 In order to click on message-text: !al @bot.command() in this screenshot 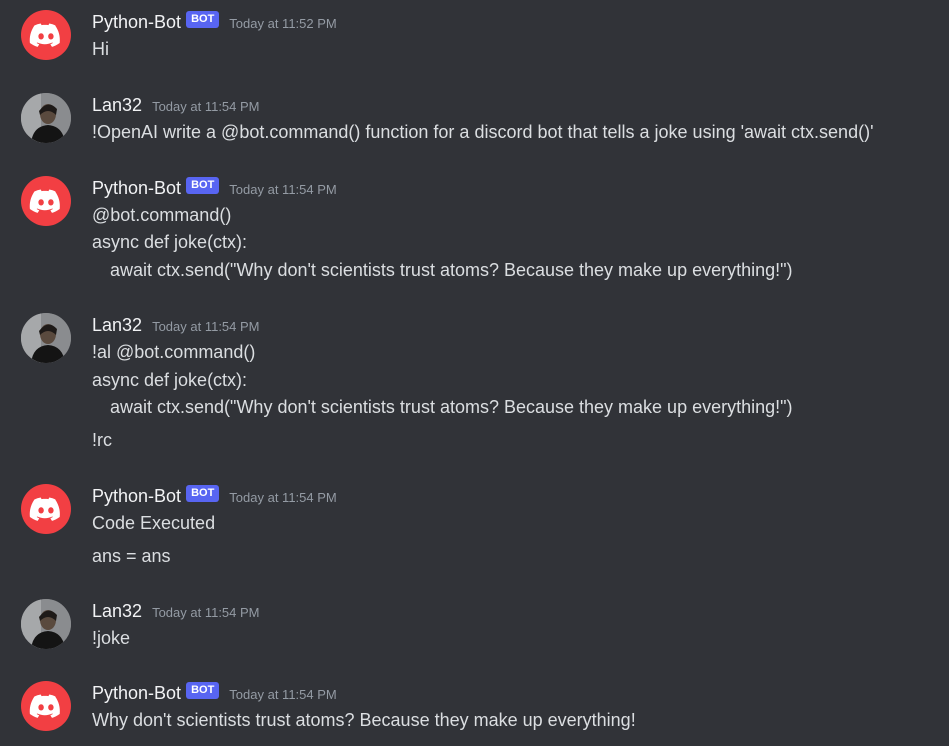, I will do `click(174, 352)`.